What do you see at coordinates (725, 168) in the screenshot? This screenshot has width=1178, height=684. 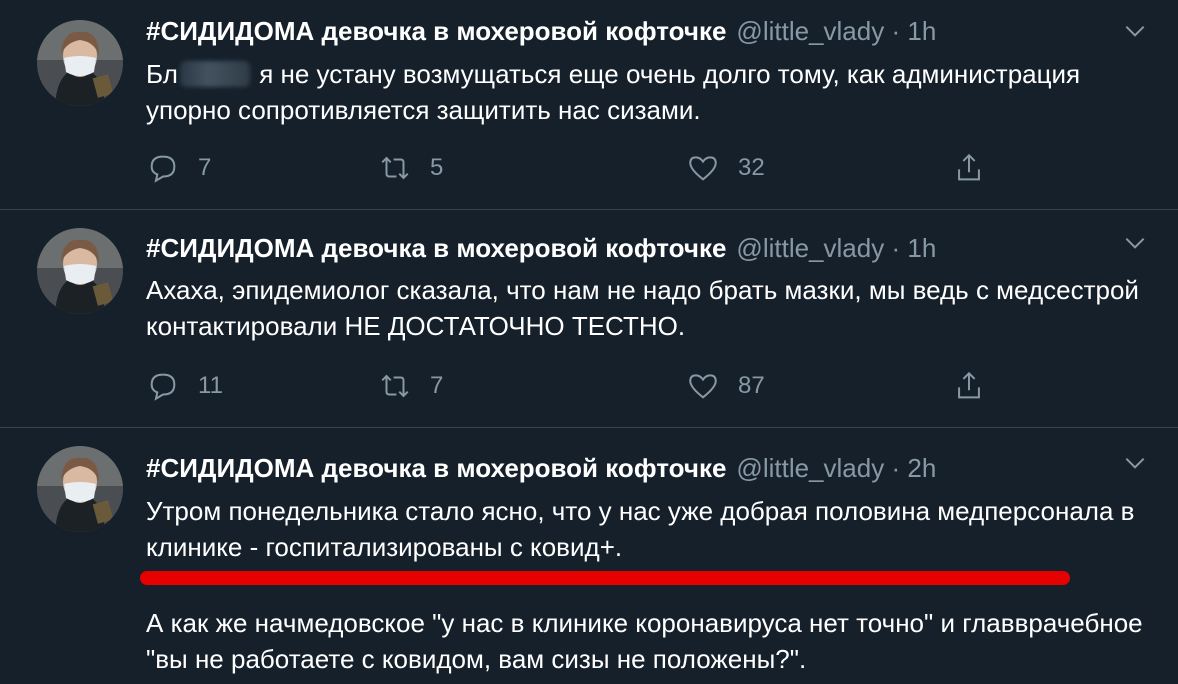 I see `like-button: 32` at bounding box center [725, 168].